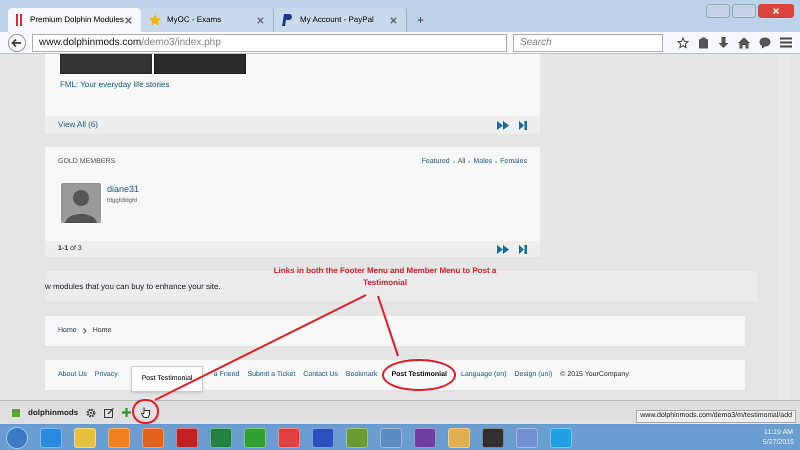 The height and width of the screenshot is (450, 800). Describe the element at coordinates (123, 189) in the screenshot. I see `member-name-link: diane31` at that location.